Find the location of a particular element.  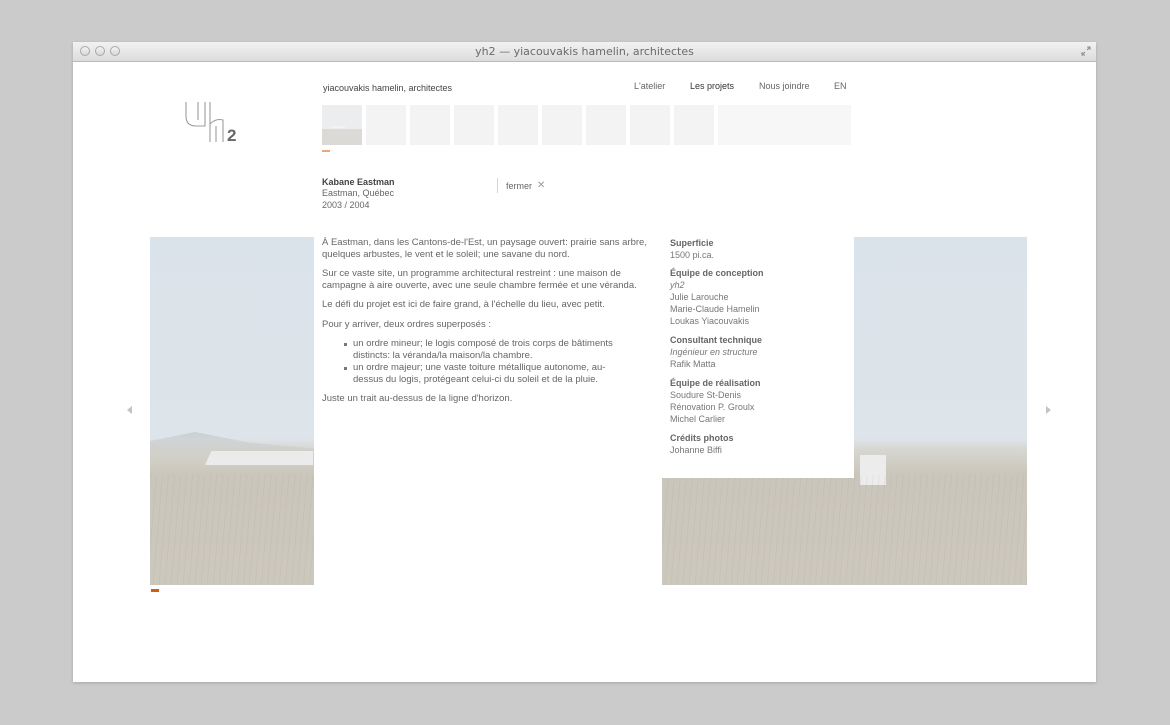

credit-tech-name: Rafik Matta is located at coordinates (693, 364).